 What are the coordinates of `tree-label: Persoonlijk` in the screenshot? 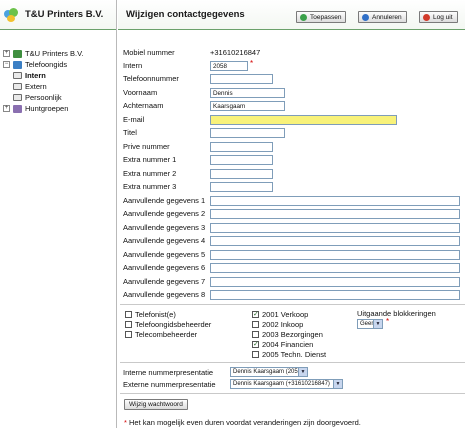 It's located at (43, 97).